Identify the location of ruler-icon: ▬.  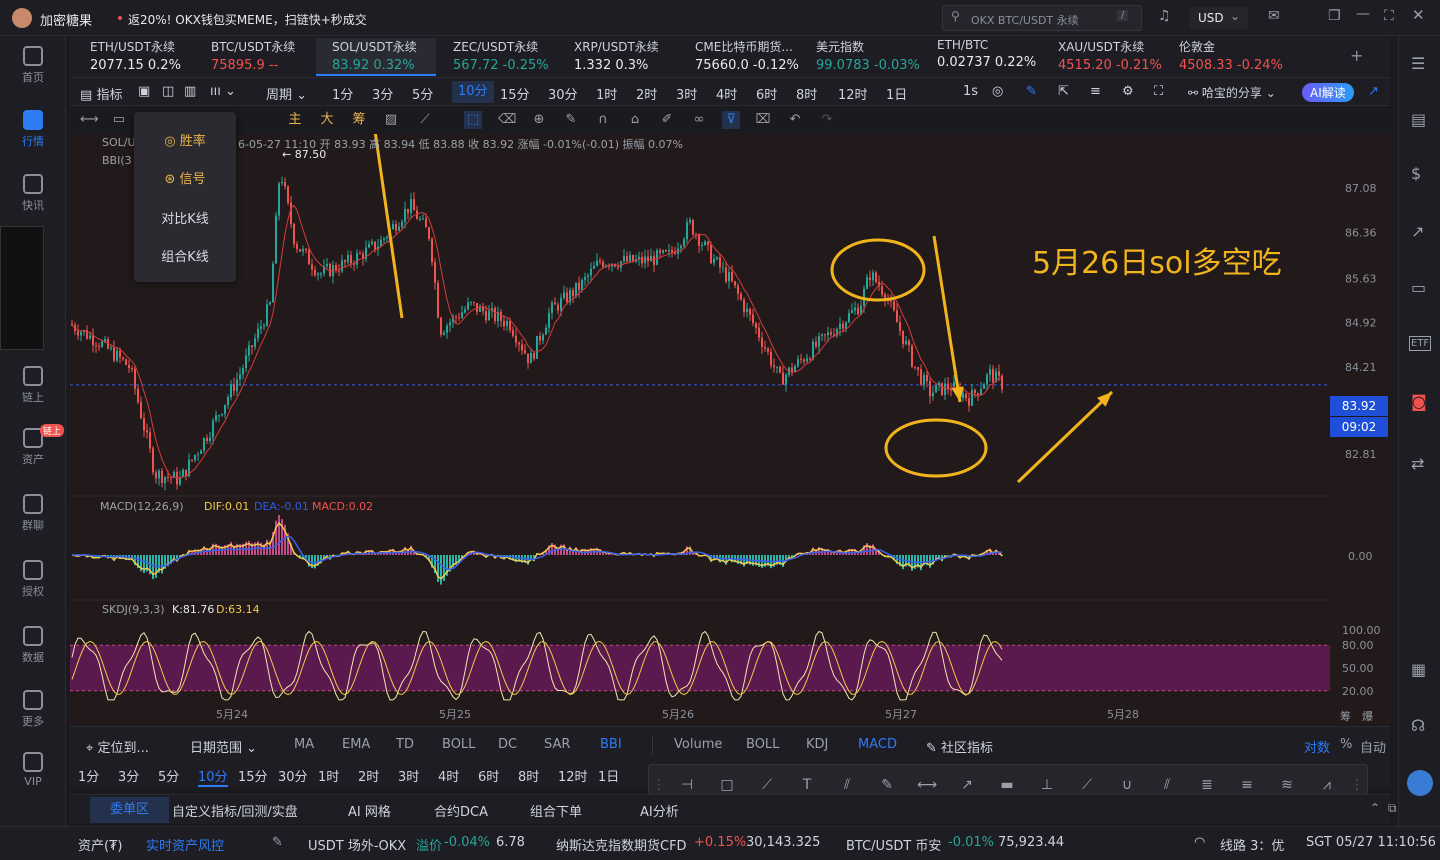
(1007, 785).